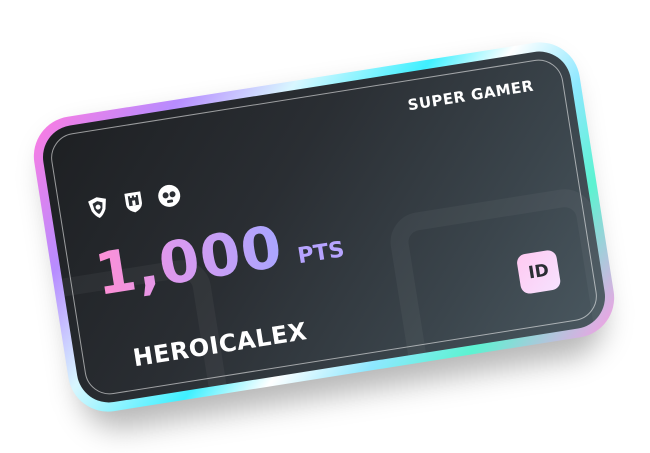  Describe the element at coordinates (470, 95) in the screenshot. I see `tier-label: SUPER GAMER` at that location.